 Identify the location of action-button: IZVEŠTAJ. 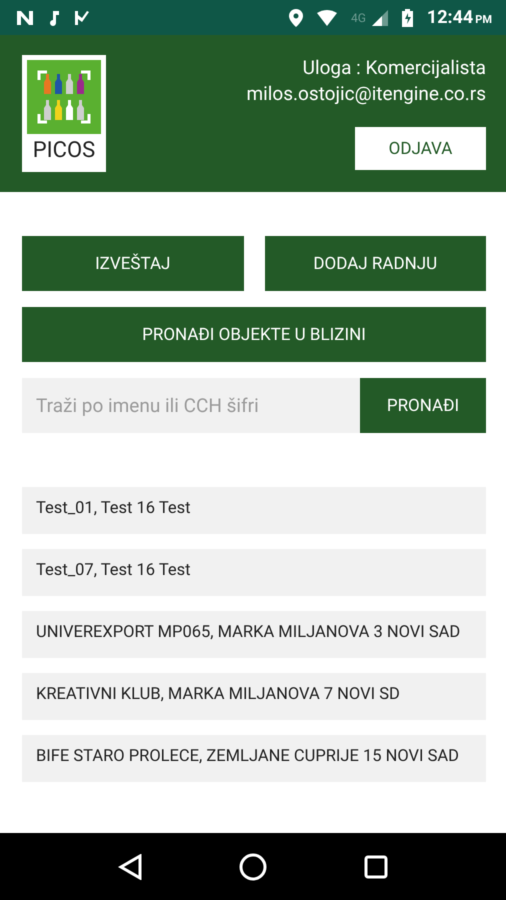
(133, 263).